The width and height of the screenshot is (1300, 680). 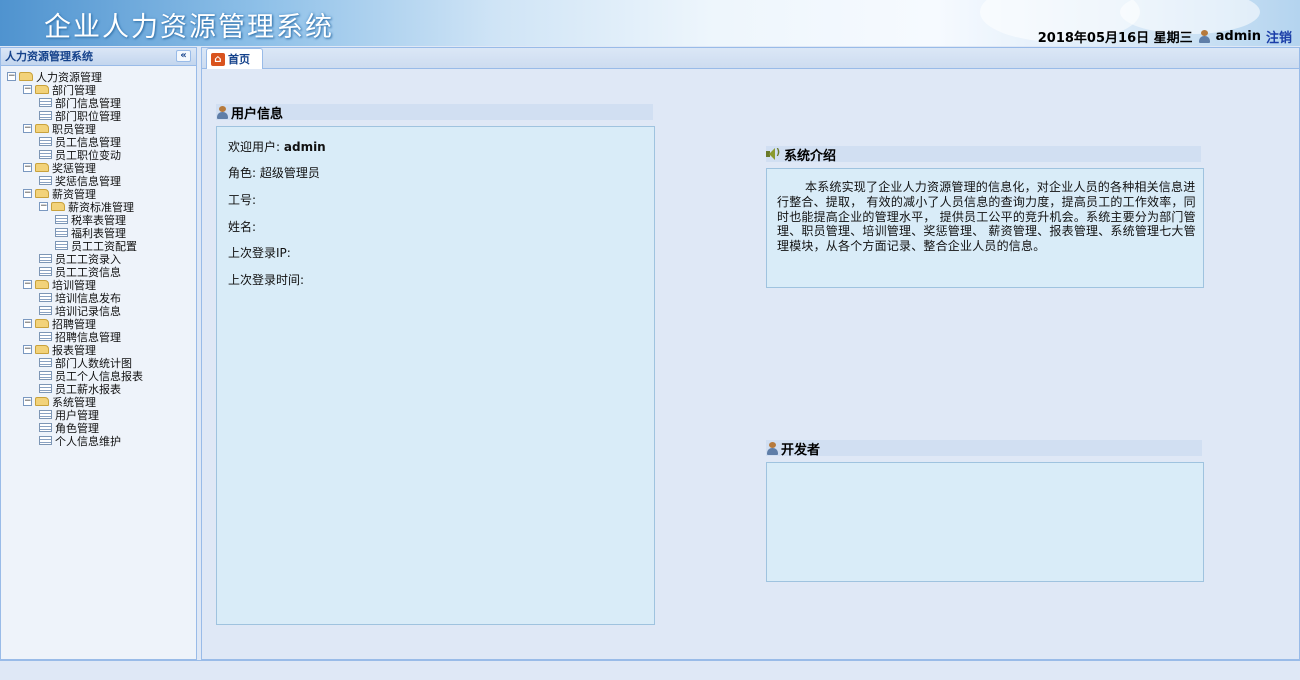 I want to click on developer-icon, so click(x=772, y=448).